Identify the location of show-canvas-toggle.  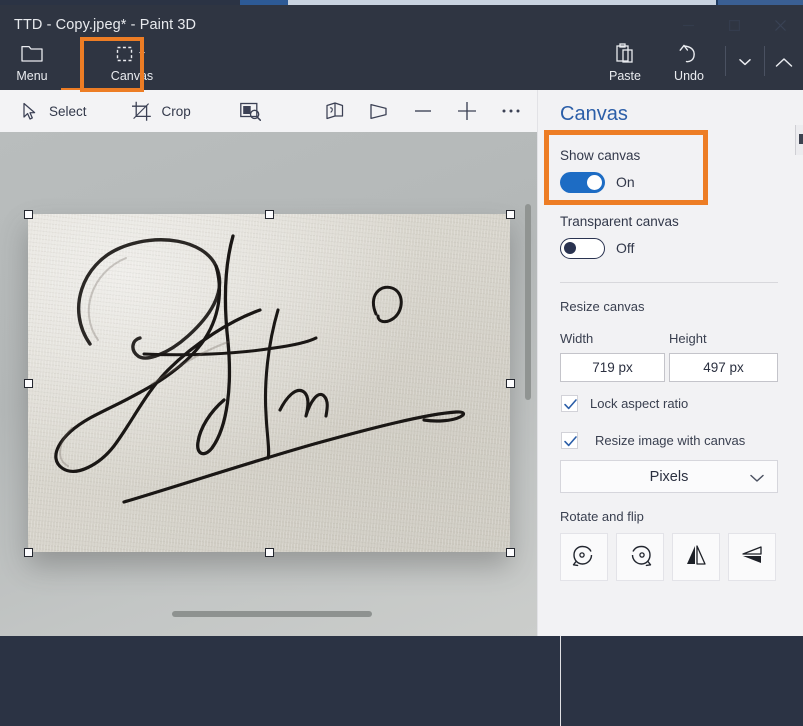
(582, 182).